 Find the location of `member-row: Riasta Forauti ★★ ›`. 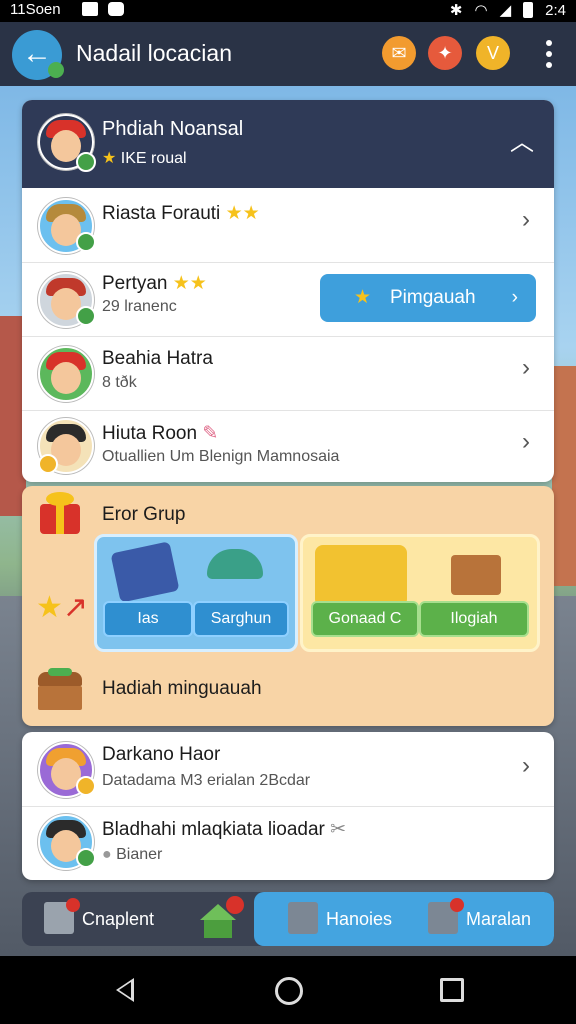

member-row: Riasta Forauti ★★ › is located at coordinates (288, 225).